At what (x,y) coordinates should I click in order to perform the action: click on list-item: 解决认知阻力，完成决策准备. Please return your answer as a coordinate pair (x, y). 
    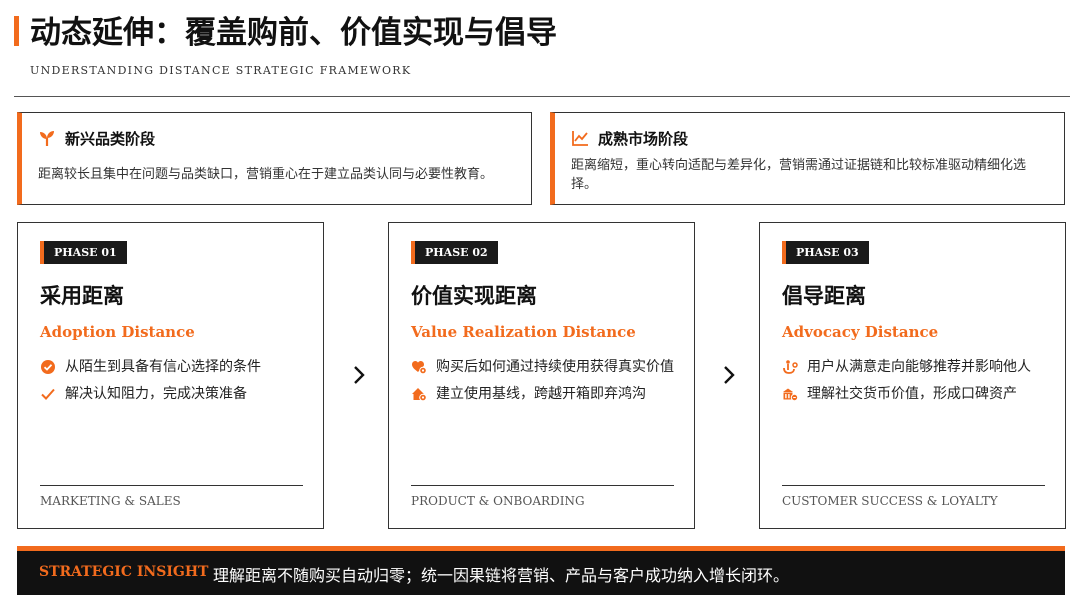
    Looking at the image, I should click on (172, 394).